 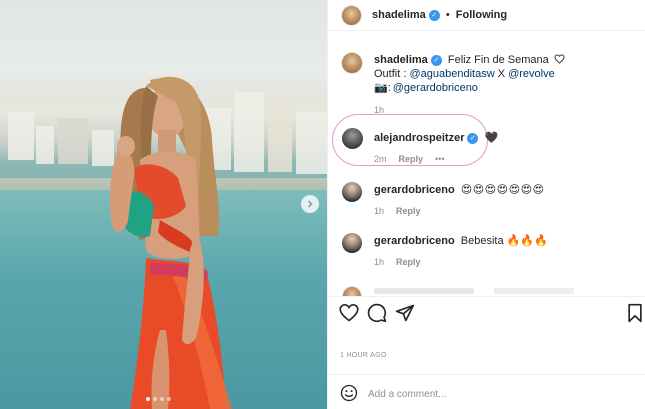 I want to click on comment-icon, so click(x=377, y=313).